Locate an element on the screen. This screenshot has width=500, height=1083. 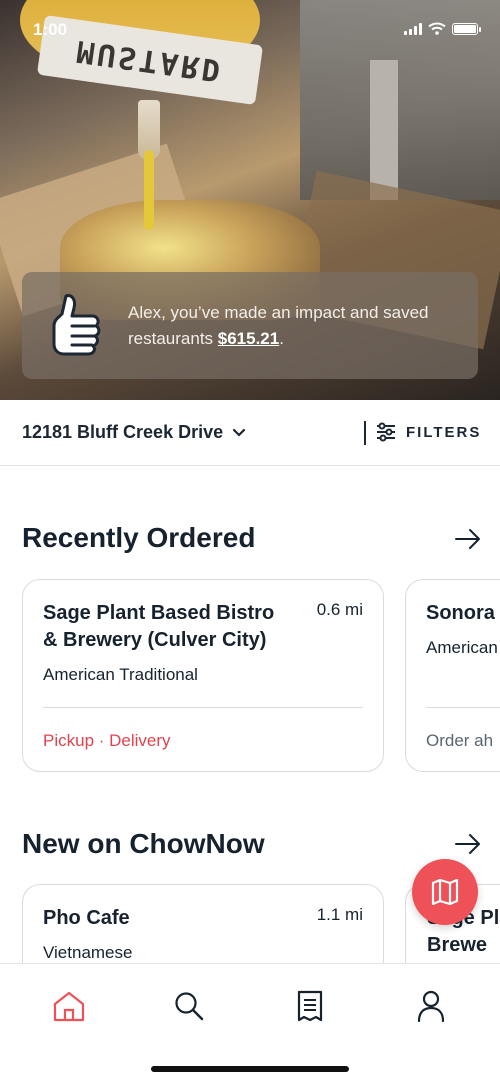
hero-background-post is located at coordinates (384, 130).